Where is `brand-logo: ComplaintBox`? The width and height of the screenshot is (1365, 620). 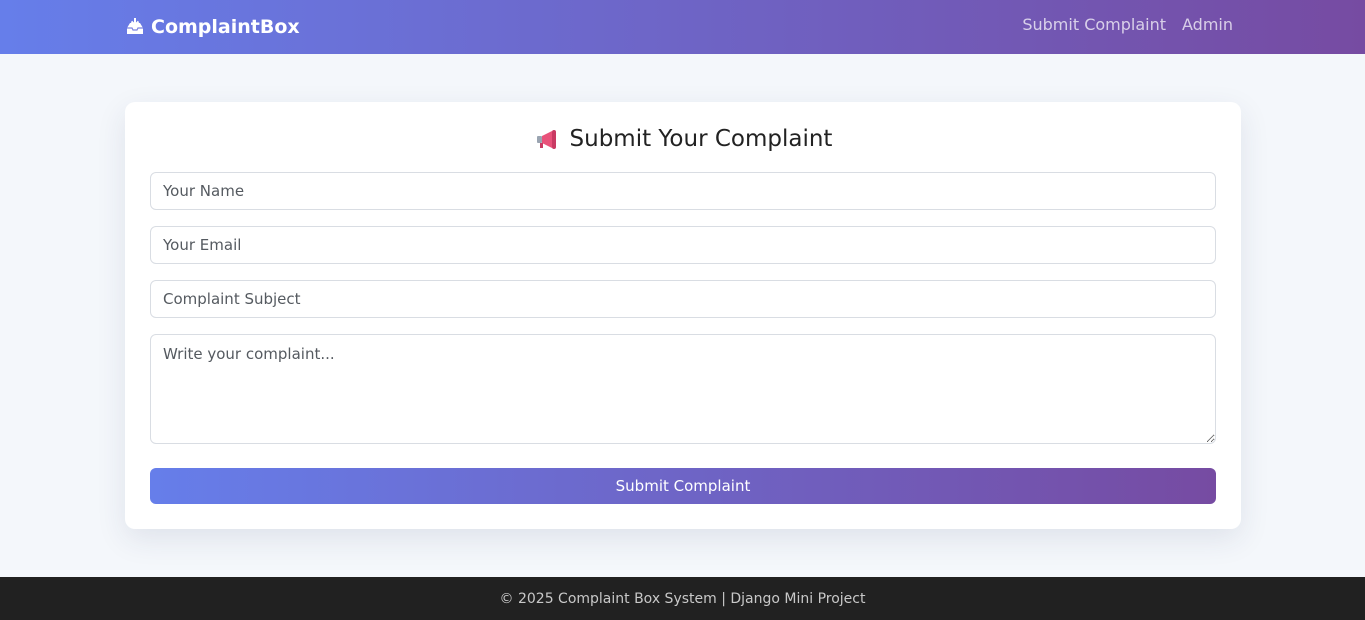 brand-logo: ComplaintBox is located at coordinates (212, 27).